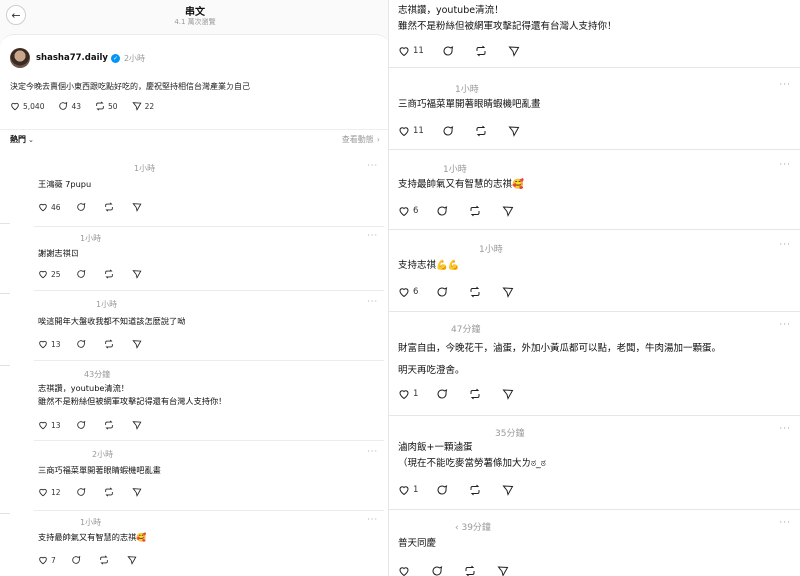 The image size is (800, 576). What do you see at coordinates (58, 253) in the screenshot?
I see `reply-text: 謝謝志祺ㄖ` at bounding box center [58, 253].